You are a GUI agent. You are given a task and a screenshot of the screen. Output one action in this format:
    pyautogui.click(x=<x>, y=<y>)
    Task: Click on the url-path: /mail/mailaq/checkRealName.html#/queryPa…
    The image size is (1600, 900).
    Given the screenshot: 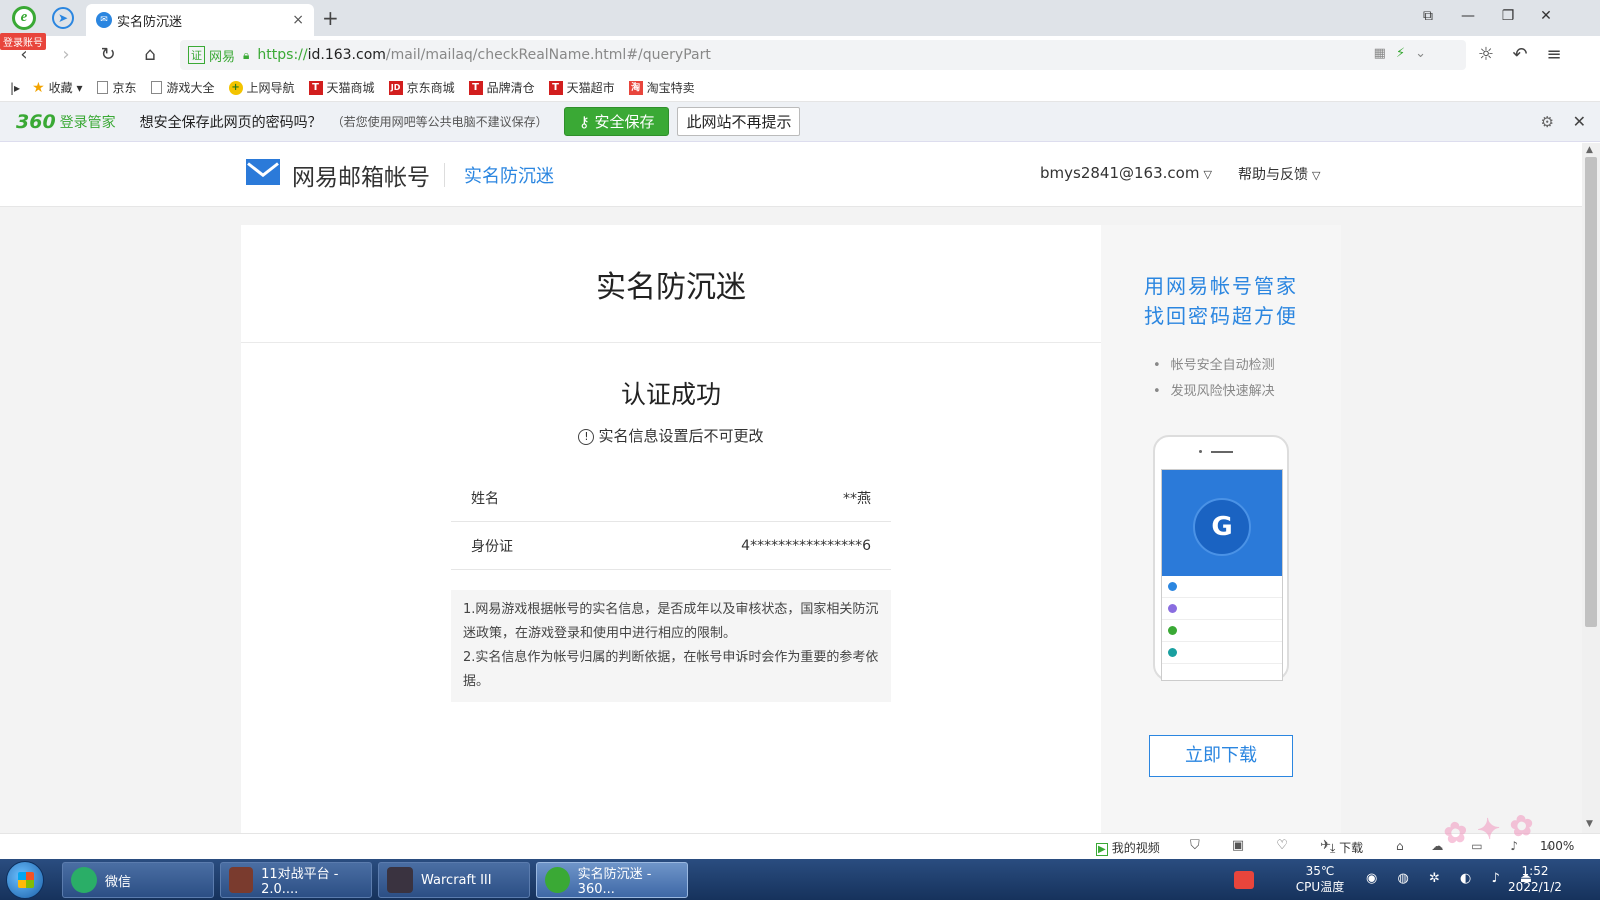 What is the action you would take?
    pyautogui.click(x=548, y=55)
    